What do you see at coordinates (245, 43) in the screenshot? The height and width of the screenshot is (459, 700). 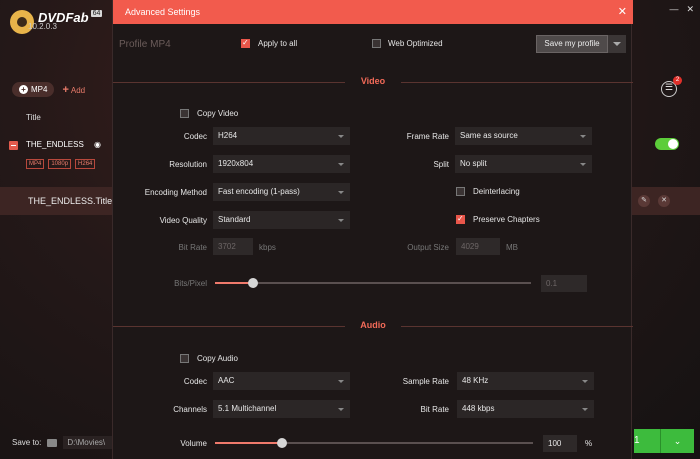 I see `apply-to-all-checkbox` at bounding box center [245, 43].